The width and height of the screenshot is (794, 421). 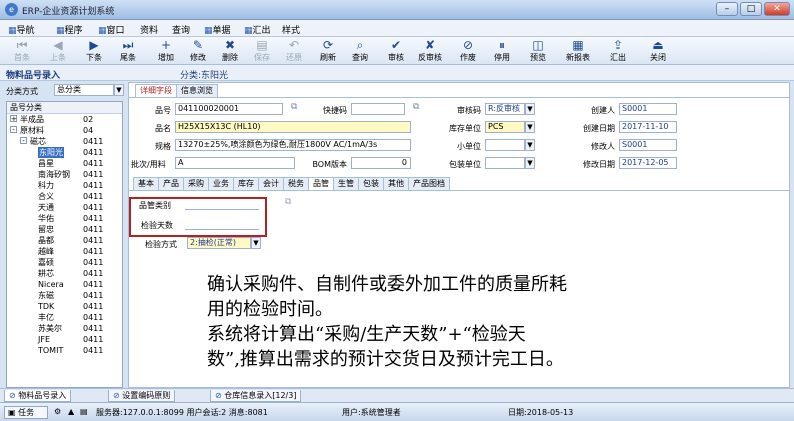 I want to click on disable-button: ⏸ 停用, so click(x=502, y=51).